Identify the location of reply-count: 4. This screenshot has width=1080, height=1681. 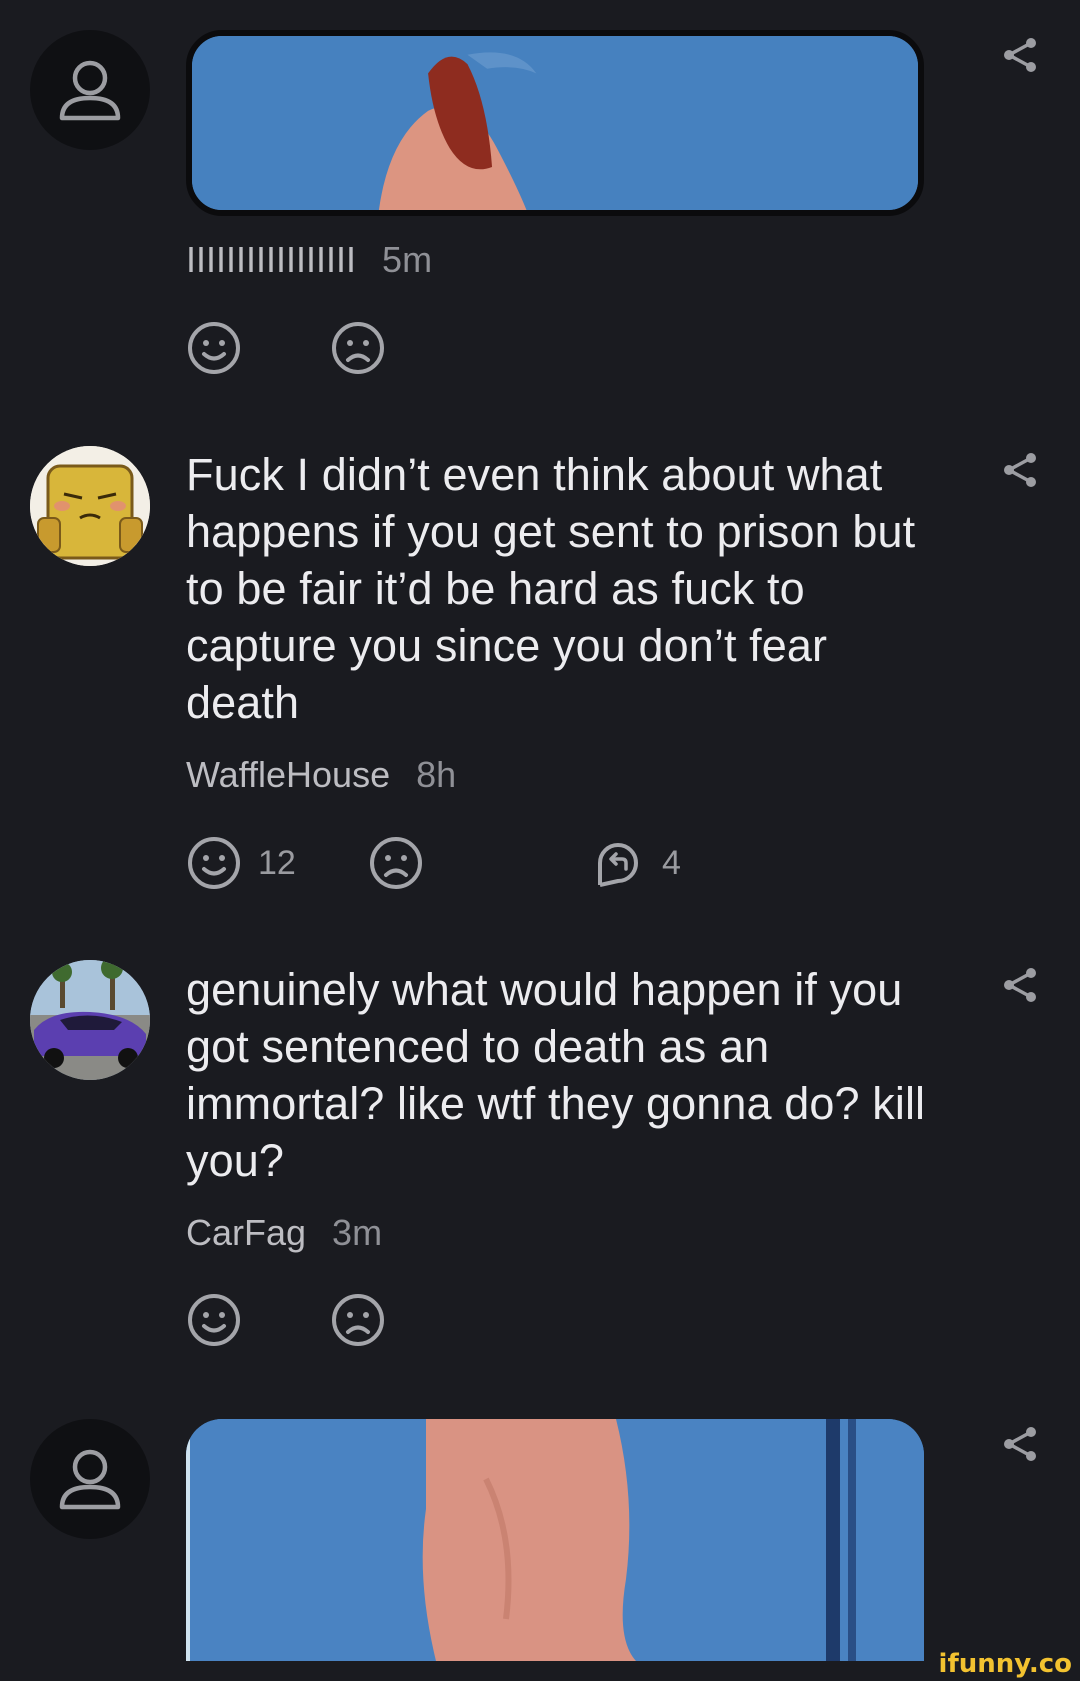
(671, 862).